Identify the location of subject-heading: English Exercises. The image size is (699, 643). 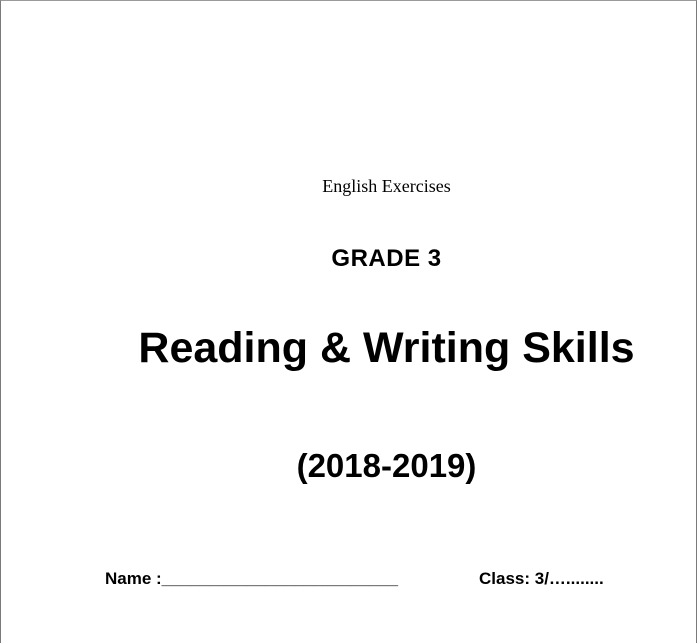
(386, 186).